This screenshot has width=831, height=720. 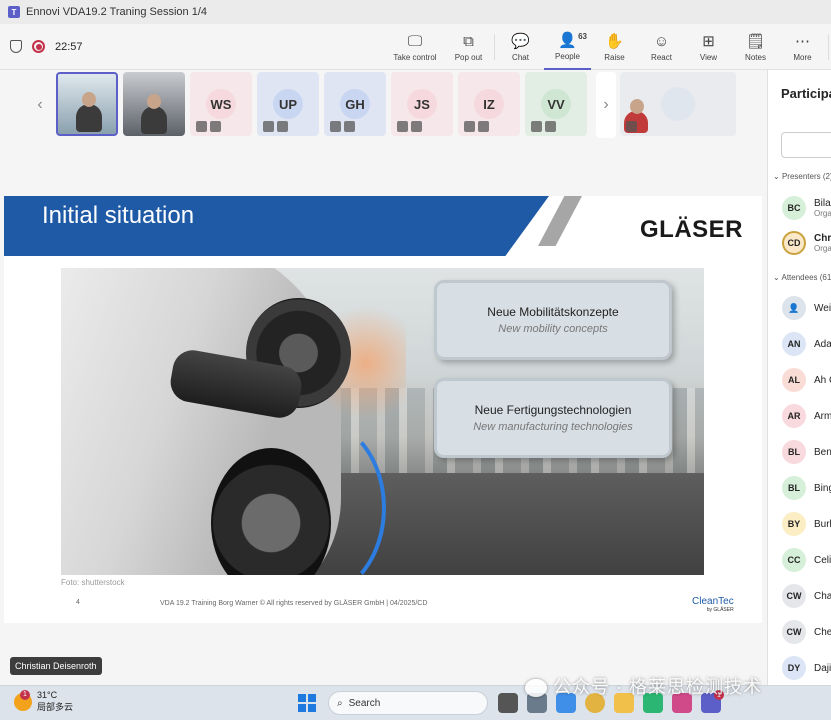 What do you see at coordinates (794, 416) in the screenshot?
I see `avatar: AR` at bounding box center [794, 416].